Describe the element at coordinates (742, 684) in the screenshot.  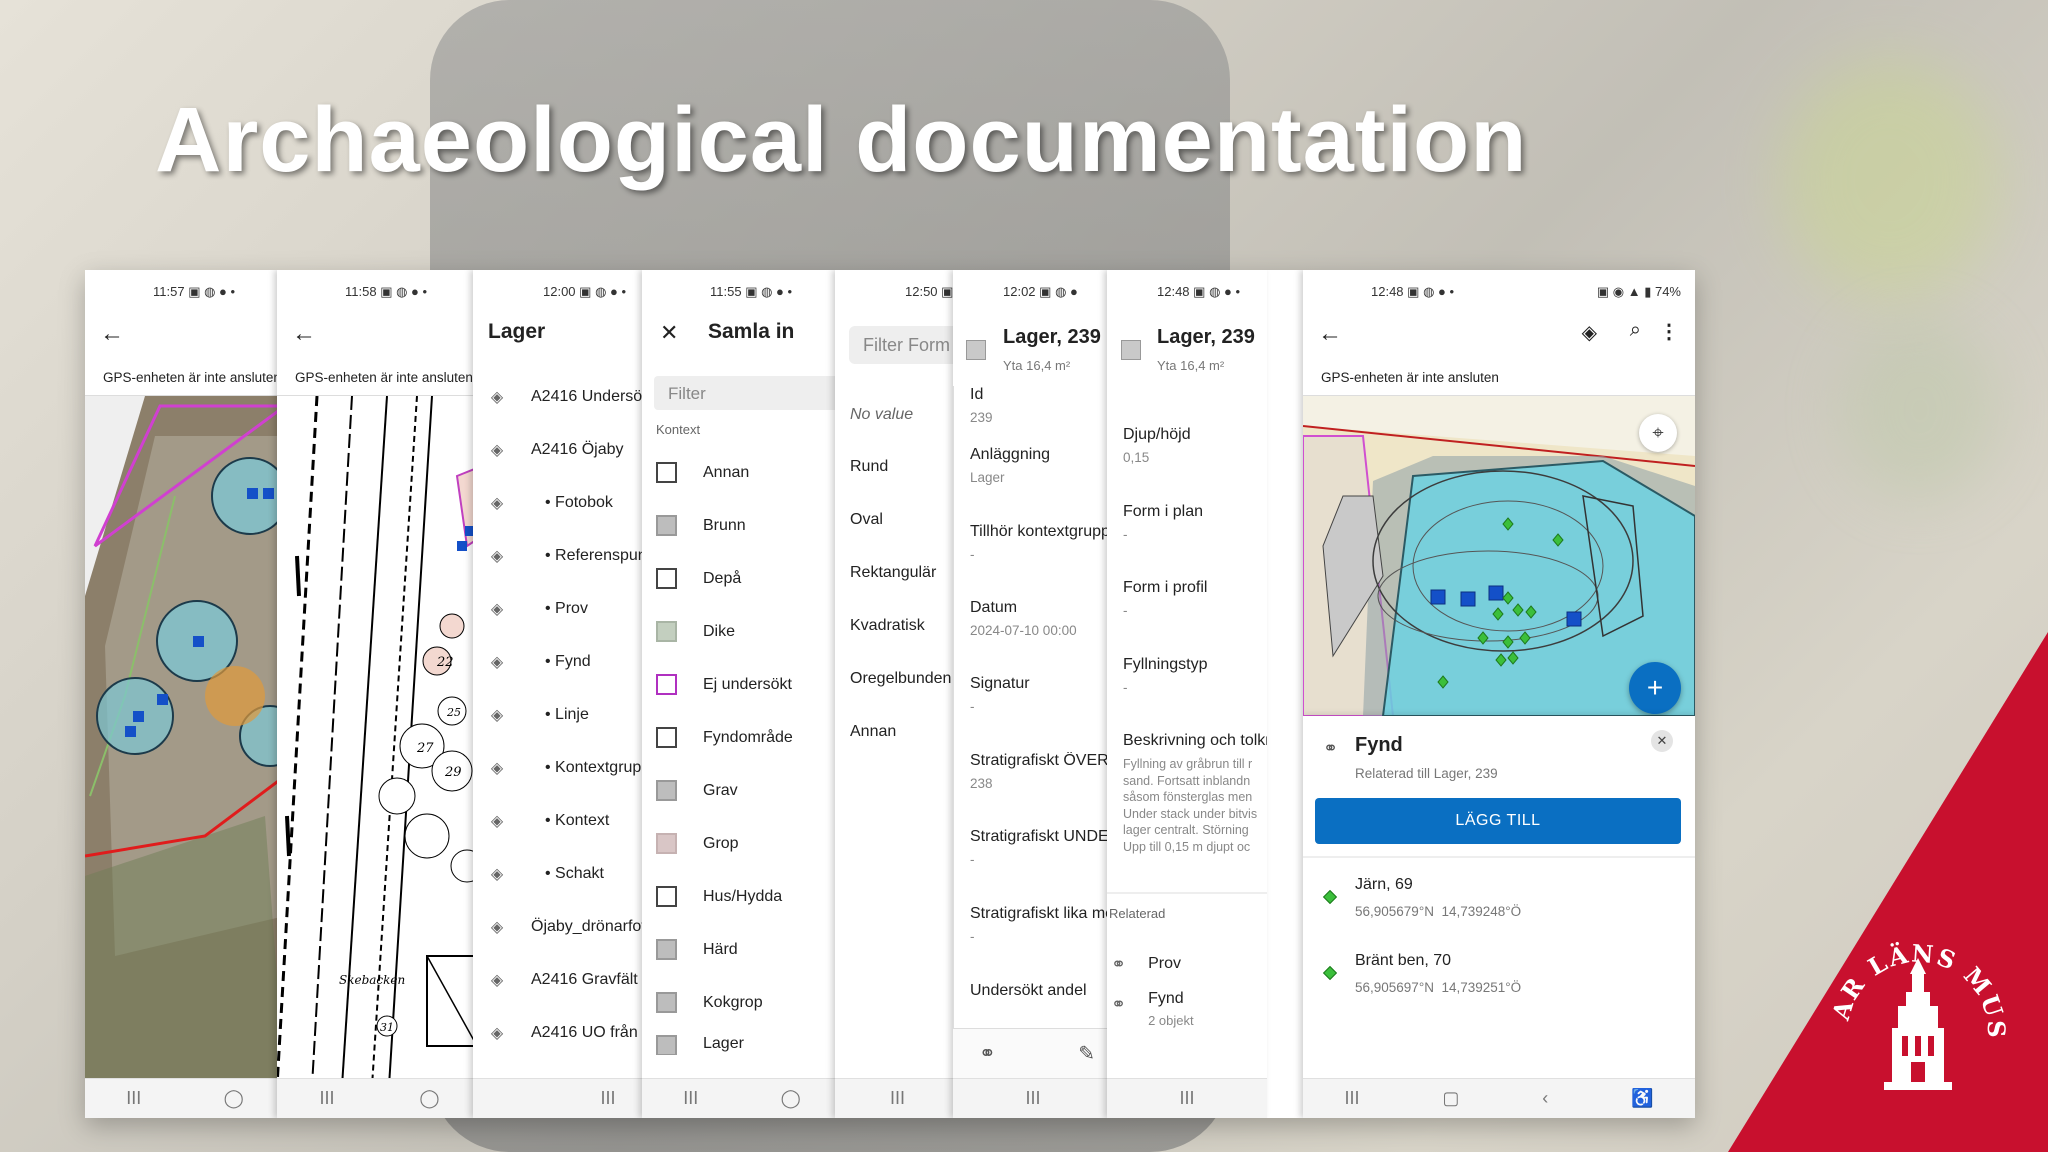
I see `list-item: Ej undersökt` at that location.